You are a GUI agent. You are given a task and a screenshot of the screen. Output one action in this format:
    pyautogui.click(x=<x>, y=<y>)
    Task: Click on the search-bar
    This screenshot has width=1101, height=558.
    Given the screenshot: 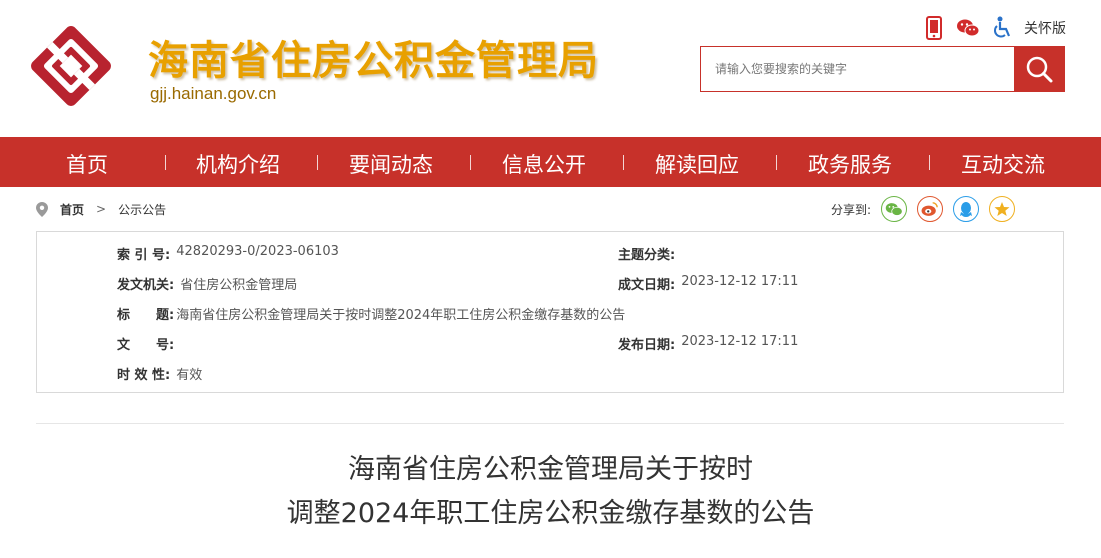 What is the action you would take?
    pyautogui.click(x=882, y=69)
    